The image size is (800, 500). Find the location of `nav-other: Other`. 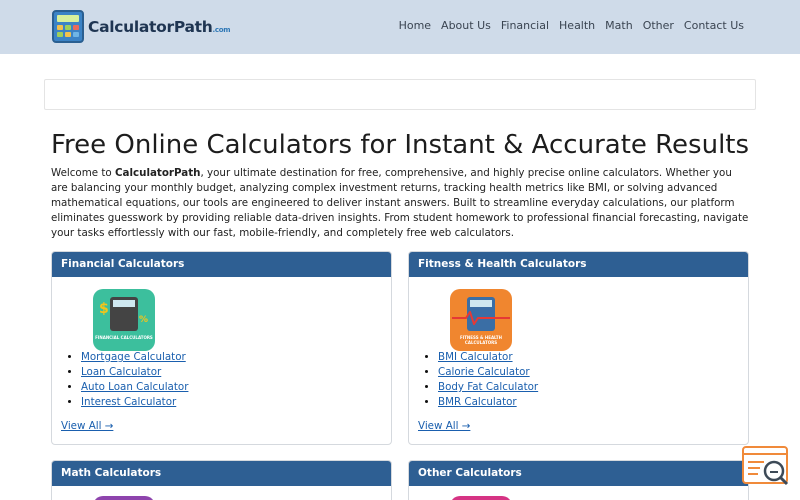

nav-other: Other is located at coordinates (658, 25).